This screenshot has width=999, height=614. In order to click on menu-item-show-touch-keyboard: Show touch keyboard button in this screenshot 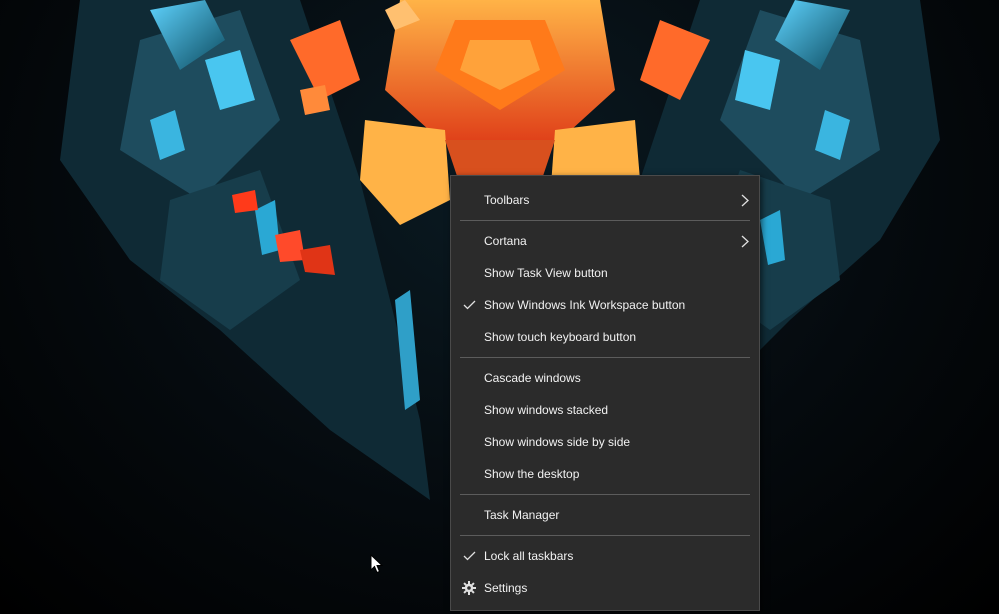, I will do `click(605, 337)`.